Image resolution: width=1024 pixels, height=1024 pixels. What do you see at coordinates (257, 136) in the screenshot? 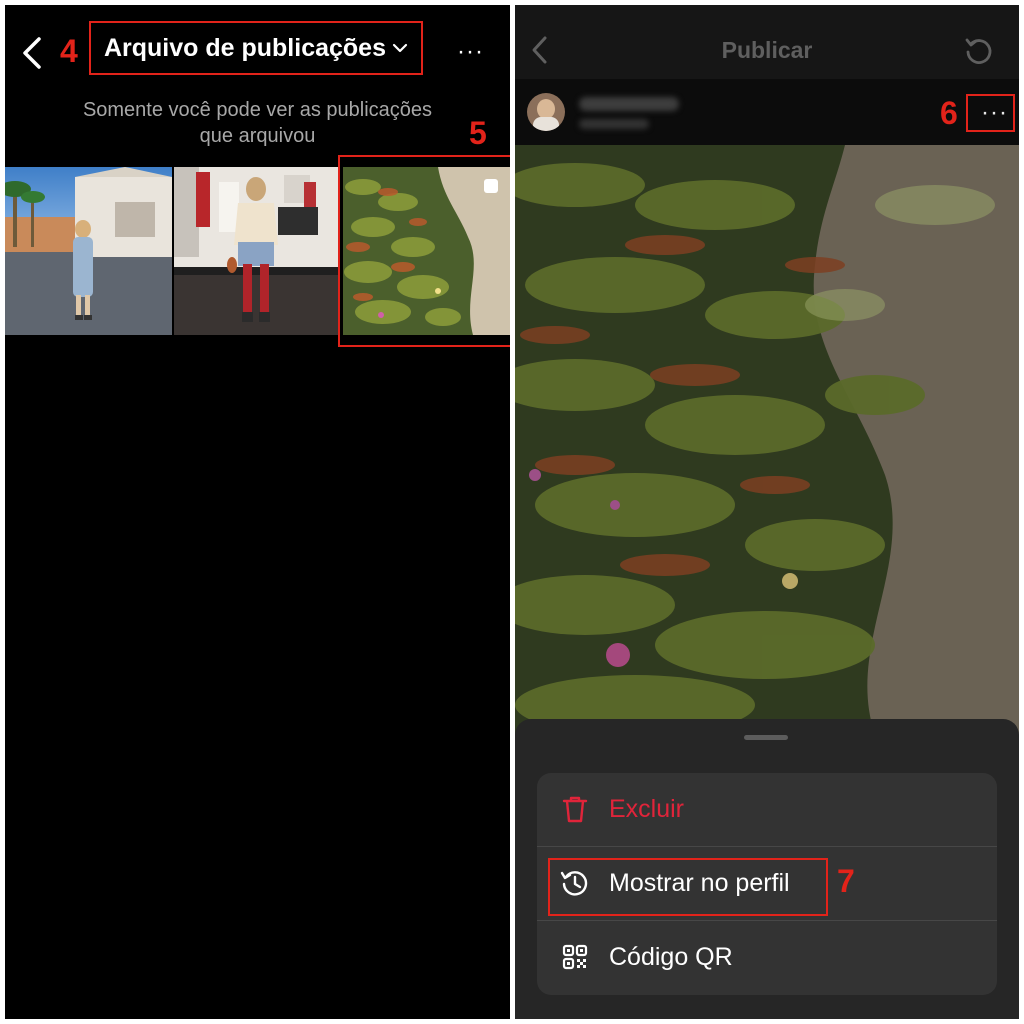
I see `subtitle-line-2: que arquivou` at bounding box center [257, 136].